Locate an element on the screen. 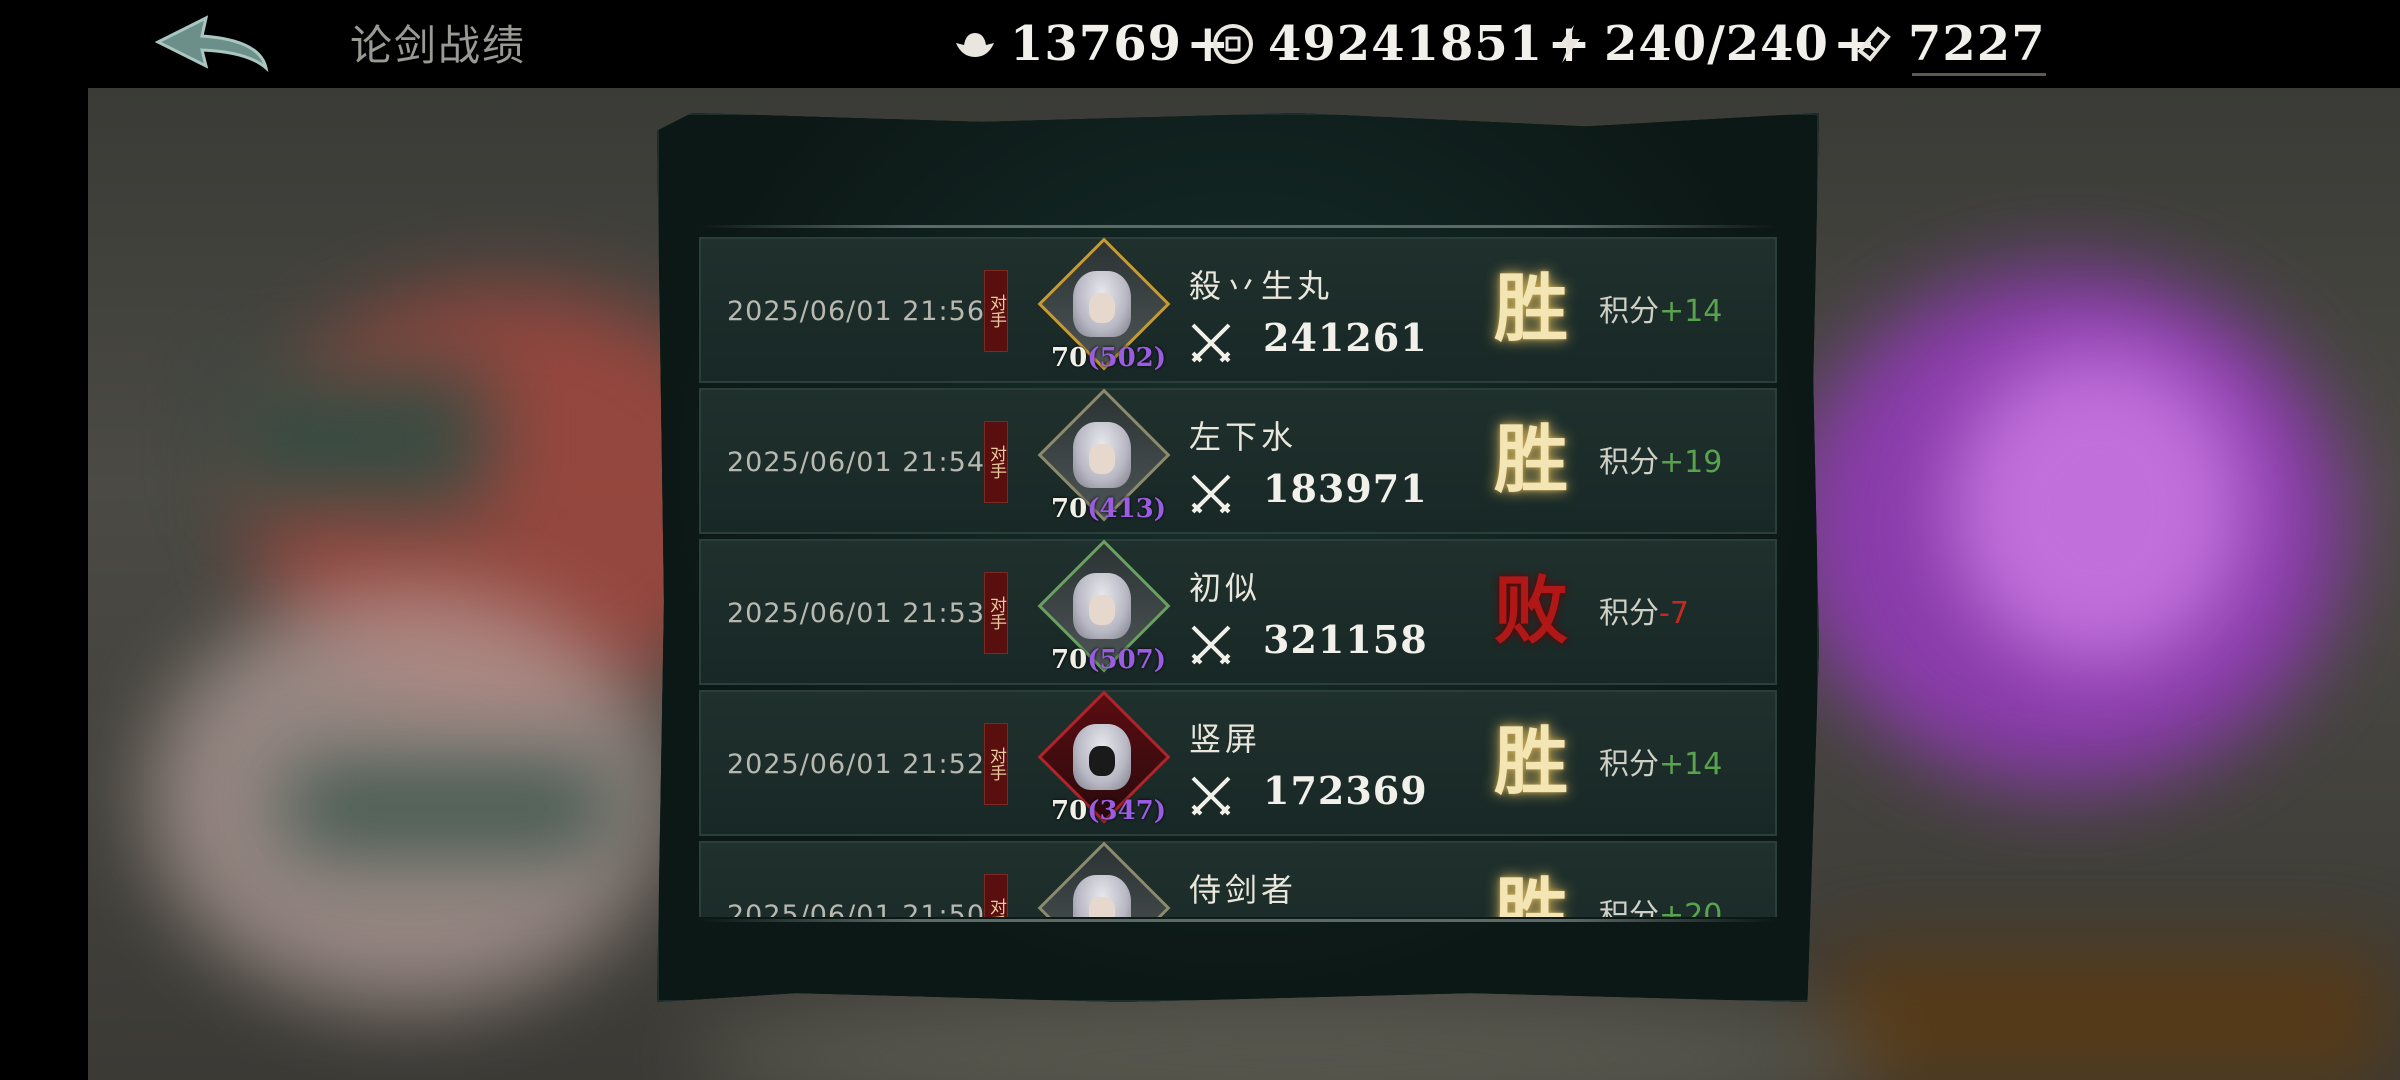 This screenshot has width=2400, height=1080. resource-ingot: 13769 + is located at coordinates (1092, 44).